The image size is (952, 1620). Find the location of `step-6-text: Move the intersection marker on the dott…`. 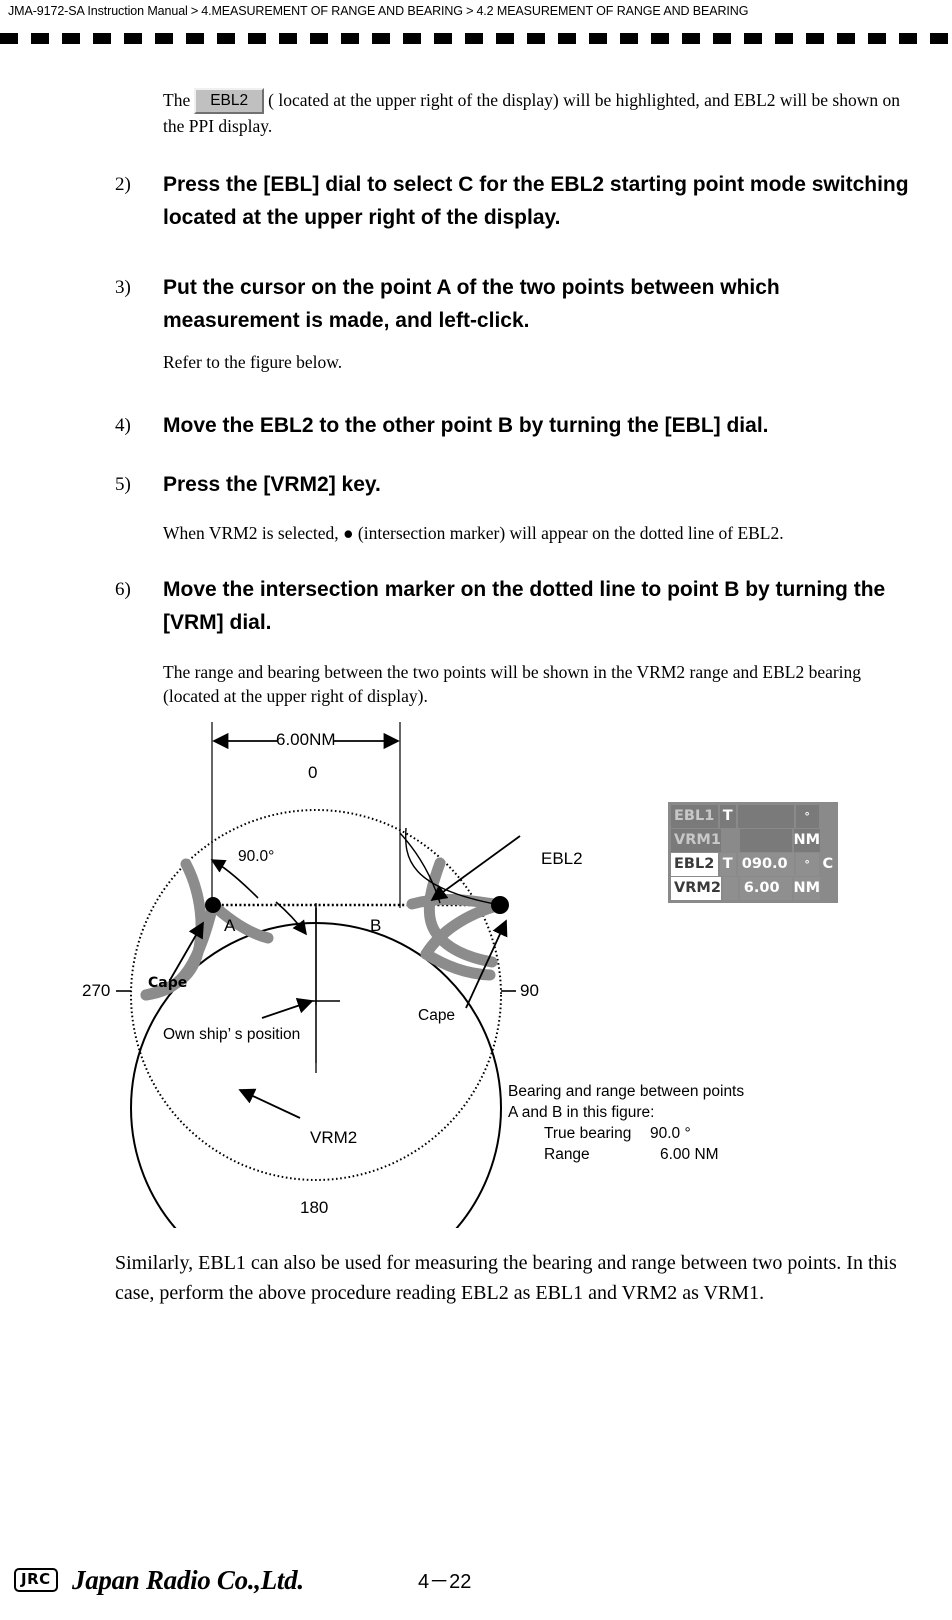

step-6-text: Move the intersection marker on the dott… is located at coordinates (524, 606).